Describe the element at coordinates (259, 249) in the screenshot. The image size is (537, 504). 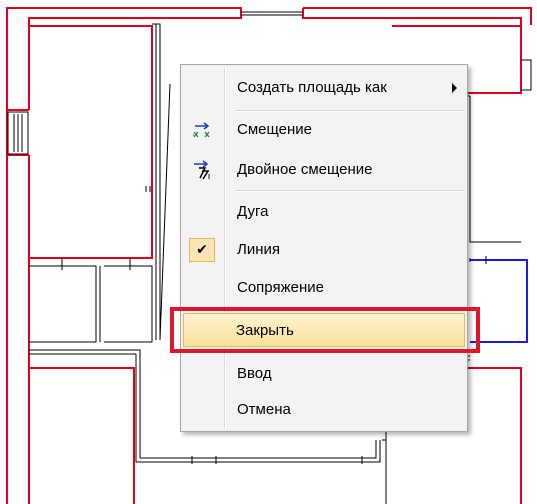
I see `menu-item-label: Линия` at that location.